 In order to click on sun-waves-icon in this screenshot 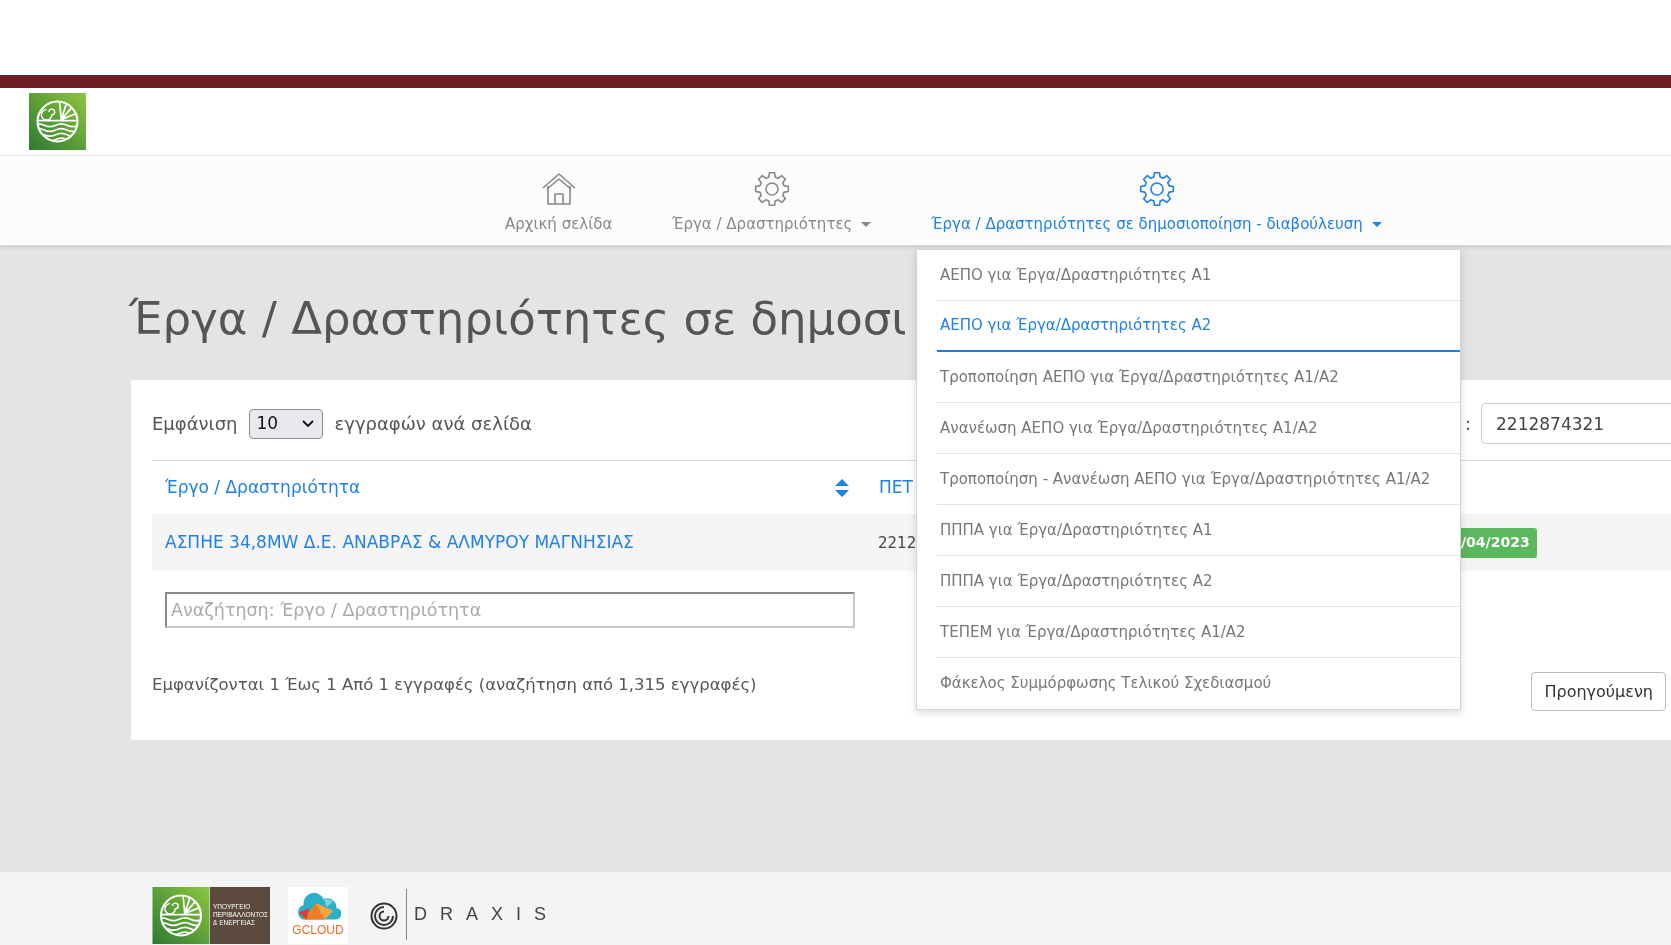, I will do `click(57, 121)`.